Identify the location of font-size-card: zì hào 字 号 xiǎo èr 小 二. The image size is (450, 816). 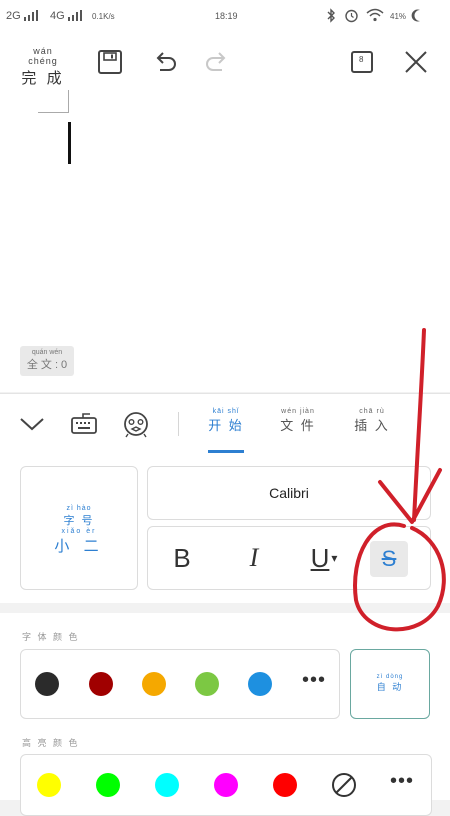
(79, 528).